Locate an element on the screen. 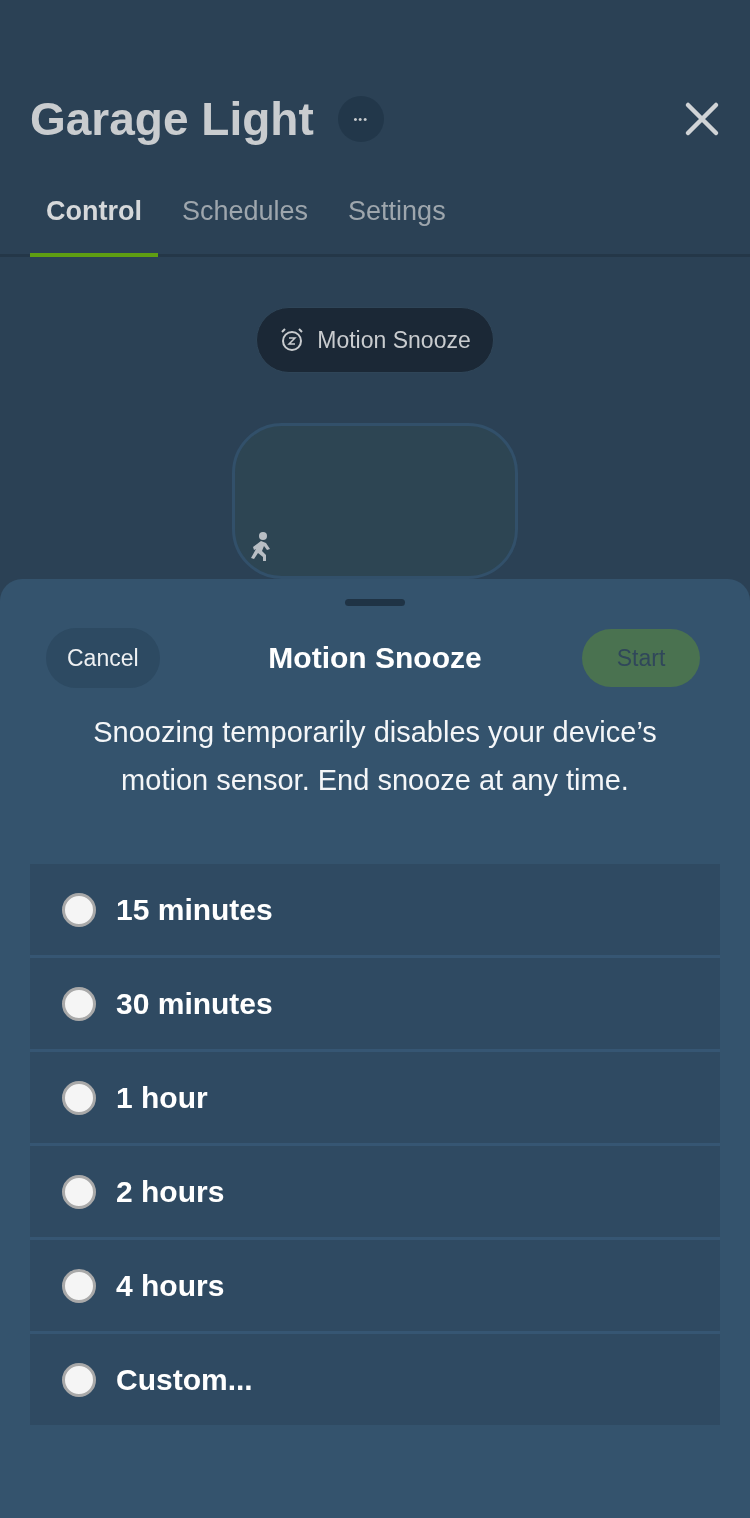 The image size is (750, 1518). motion-snooze-button: Motion Snooze is located at coordinates (375, 340).